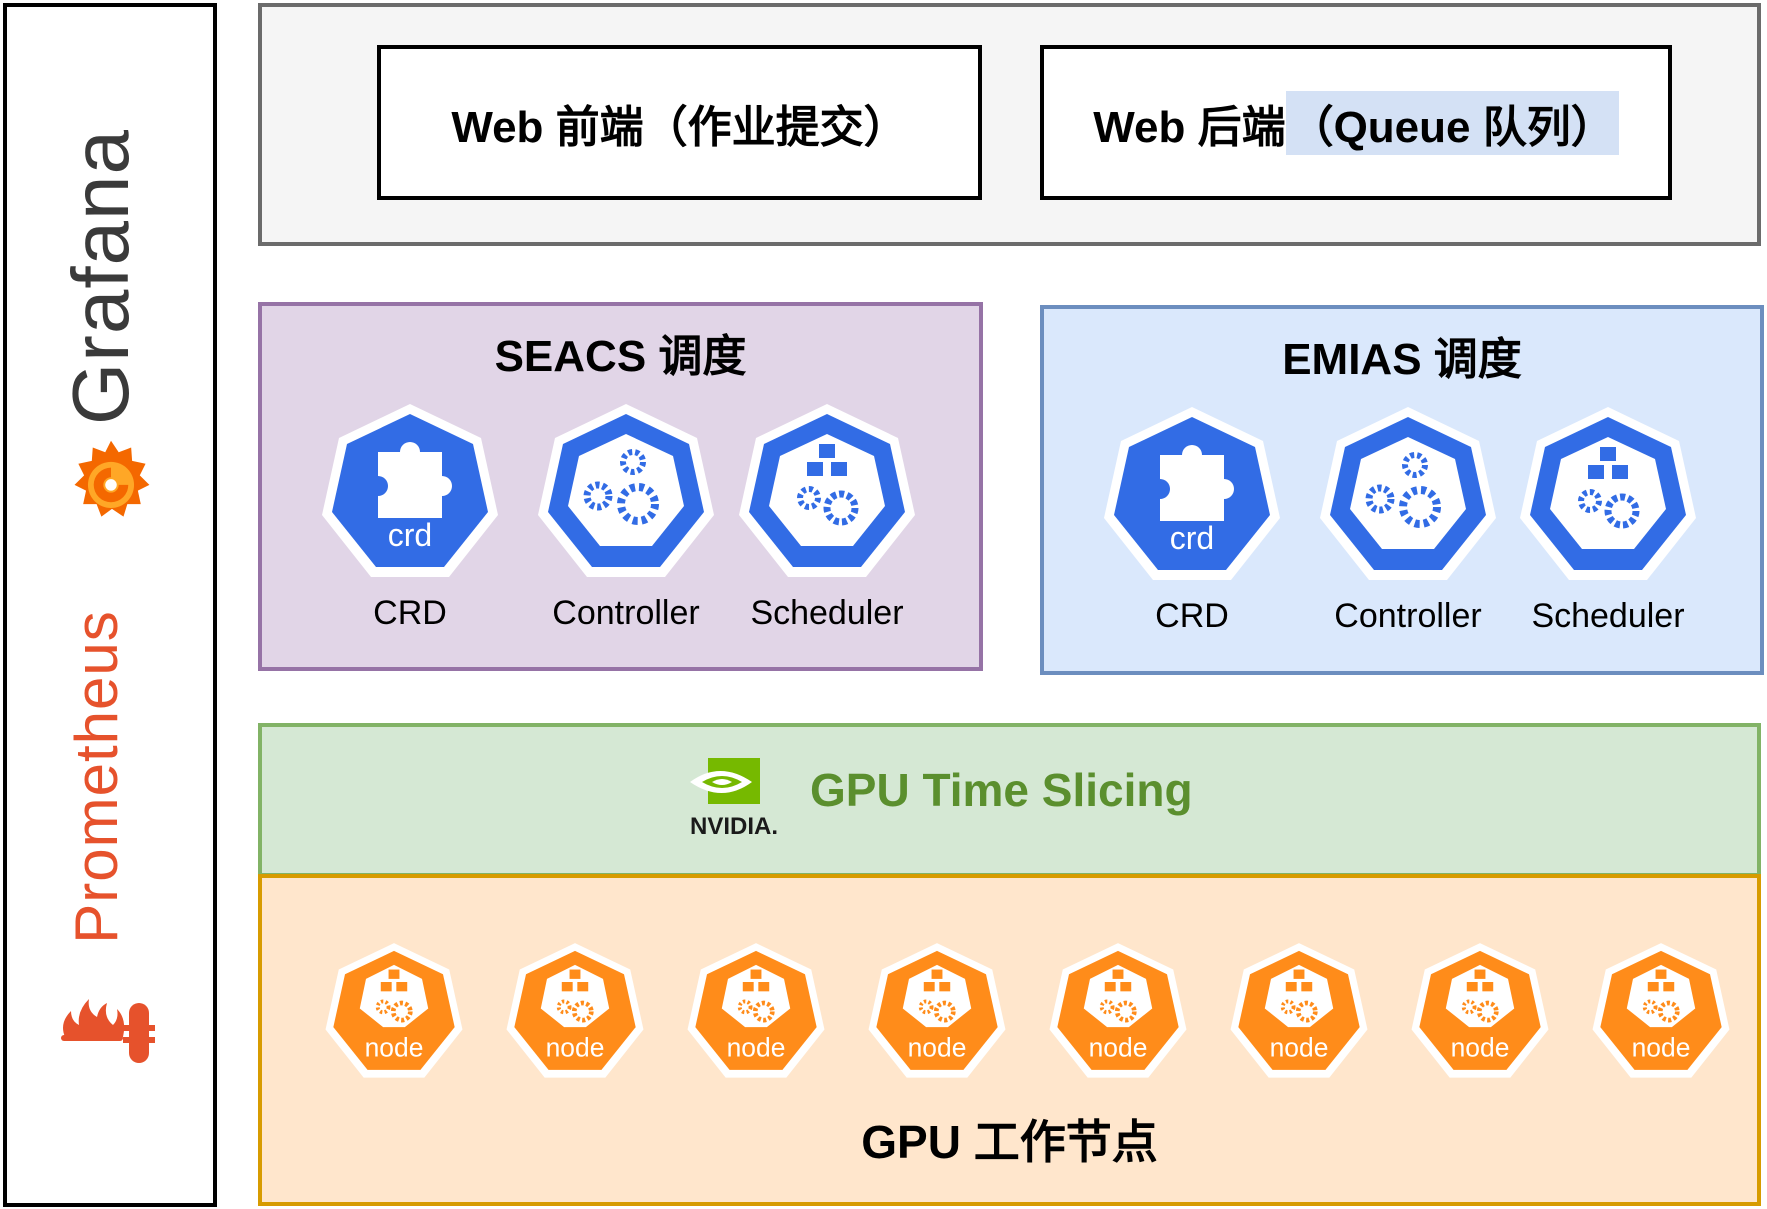 The width and height of the screenshot is (1767, 1209). I want to click on emias-crd: crd CRD, so click(1192, 519).